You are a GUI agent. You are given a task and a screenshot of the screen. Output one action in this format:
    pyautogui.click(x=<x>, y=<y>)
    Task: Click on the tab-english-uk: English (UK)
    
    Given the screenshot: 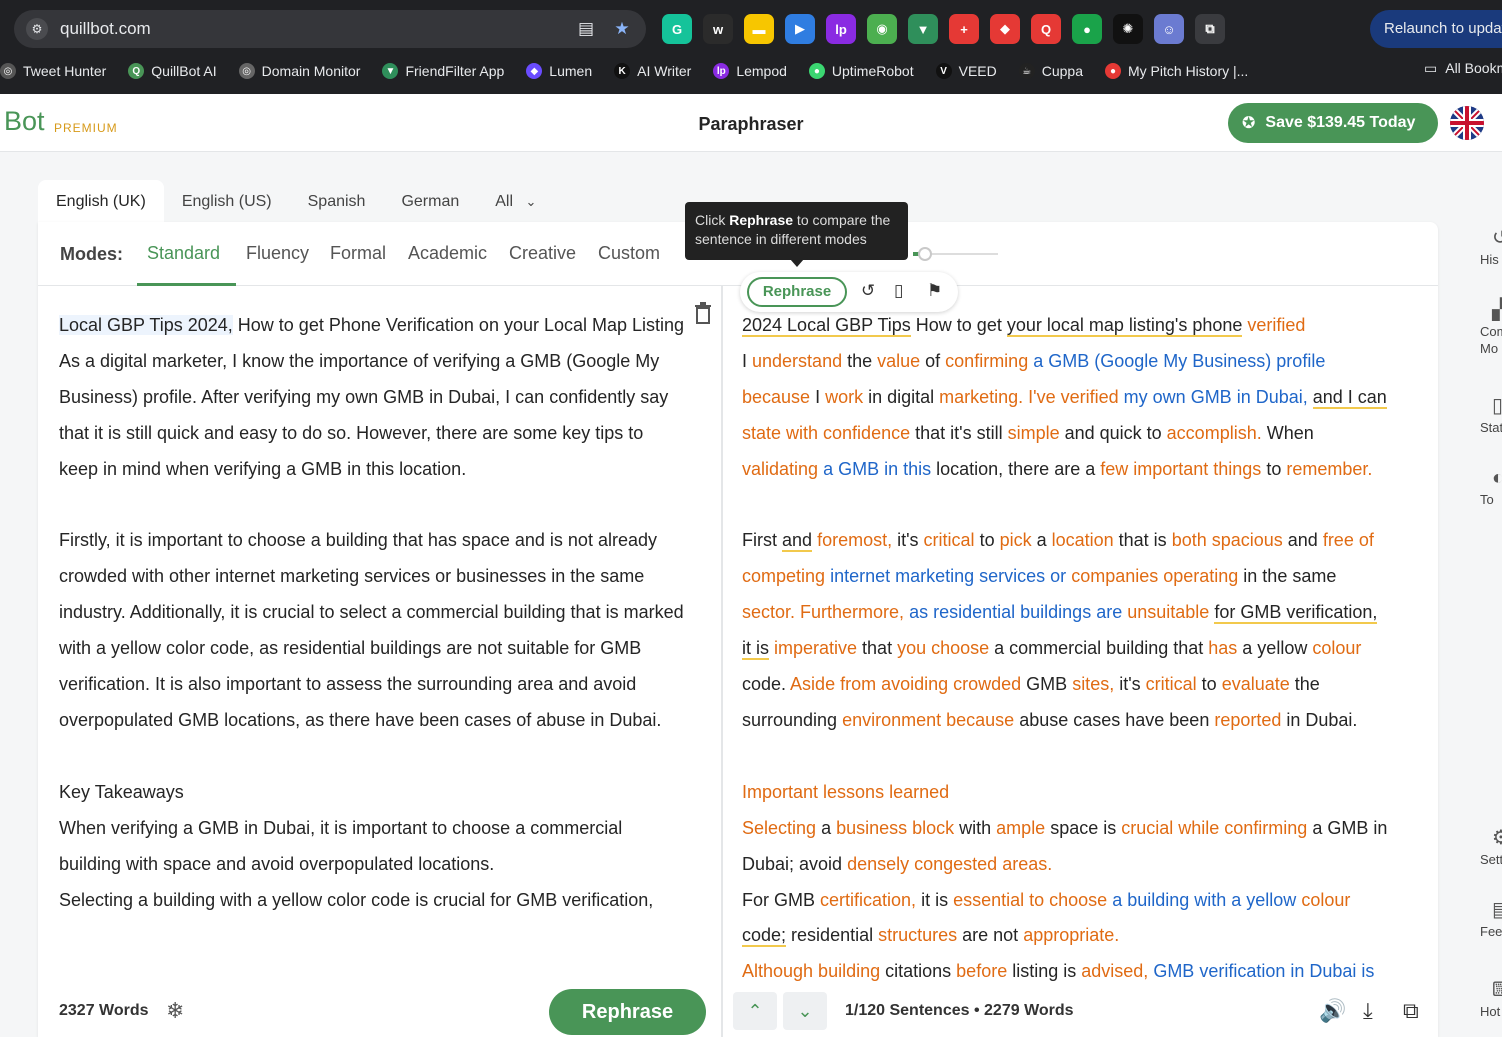 What is the action you would take?
    pyautogui.click(x=101, y=202)
    